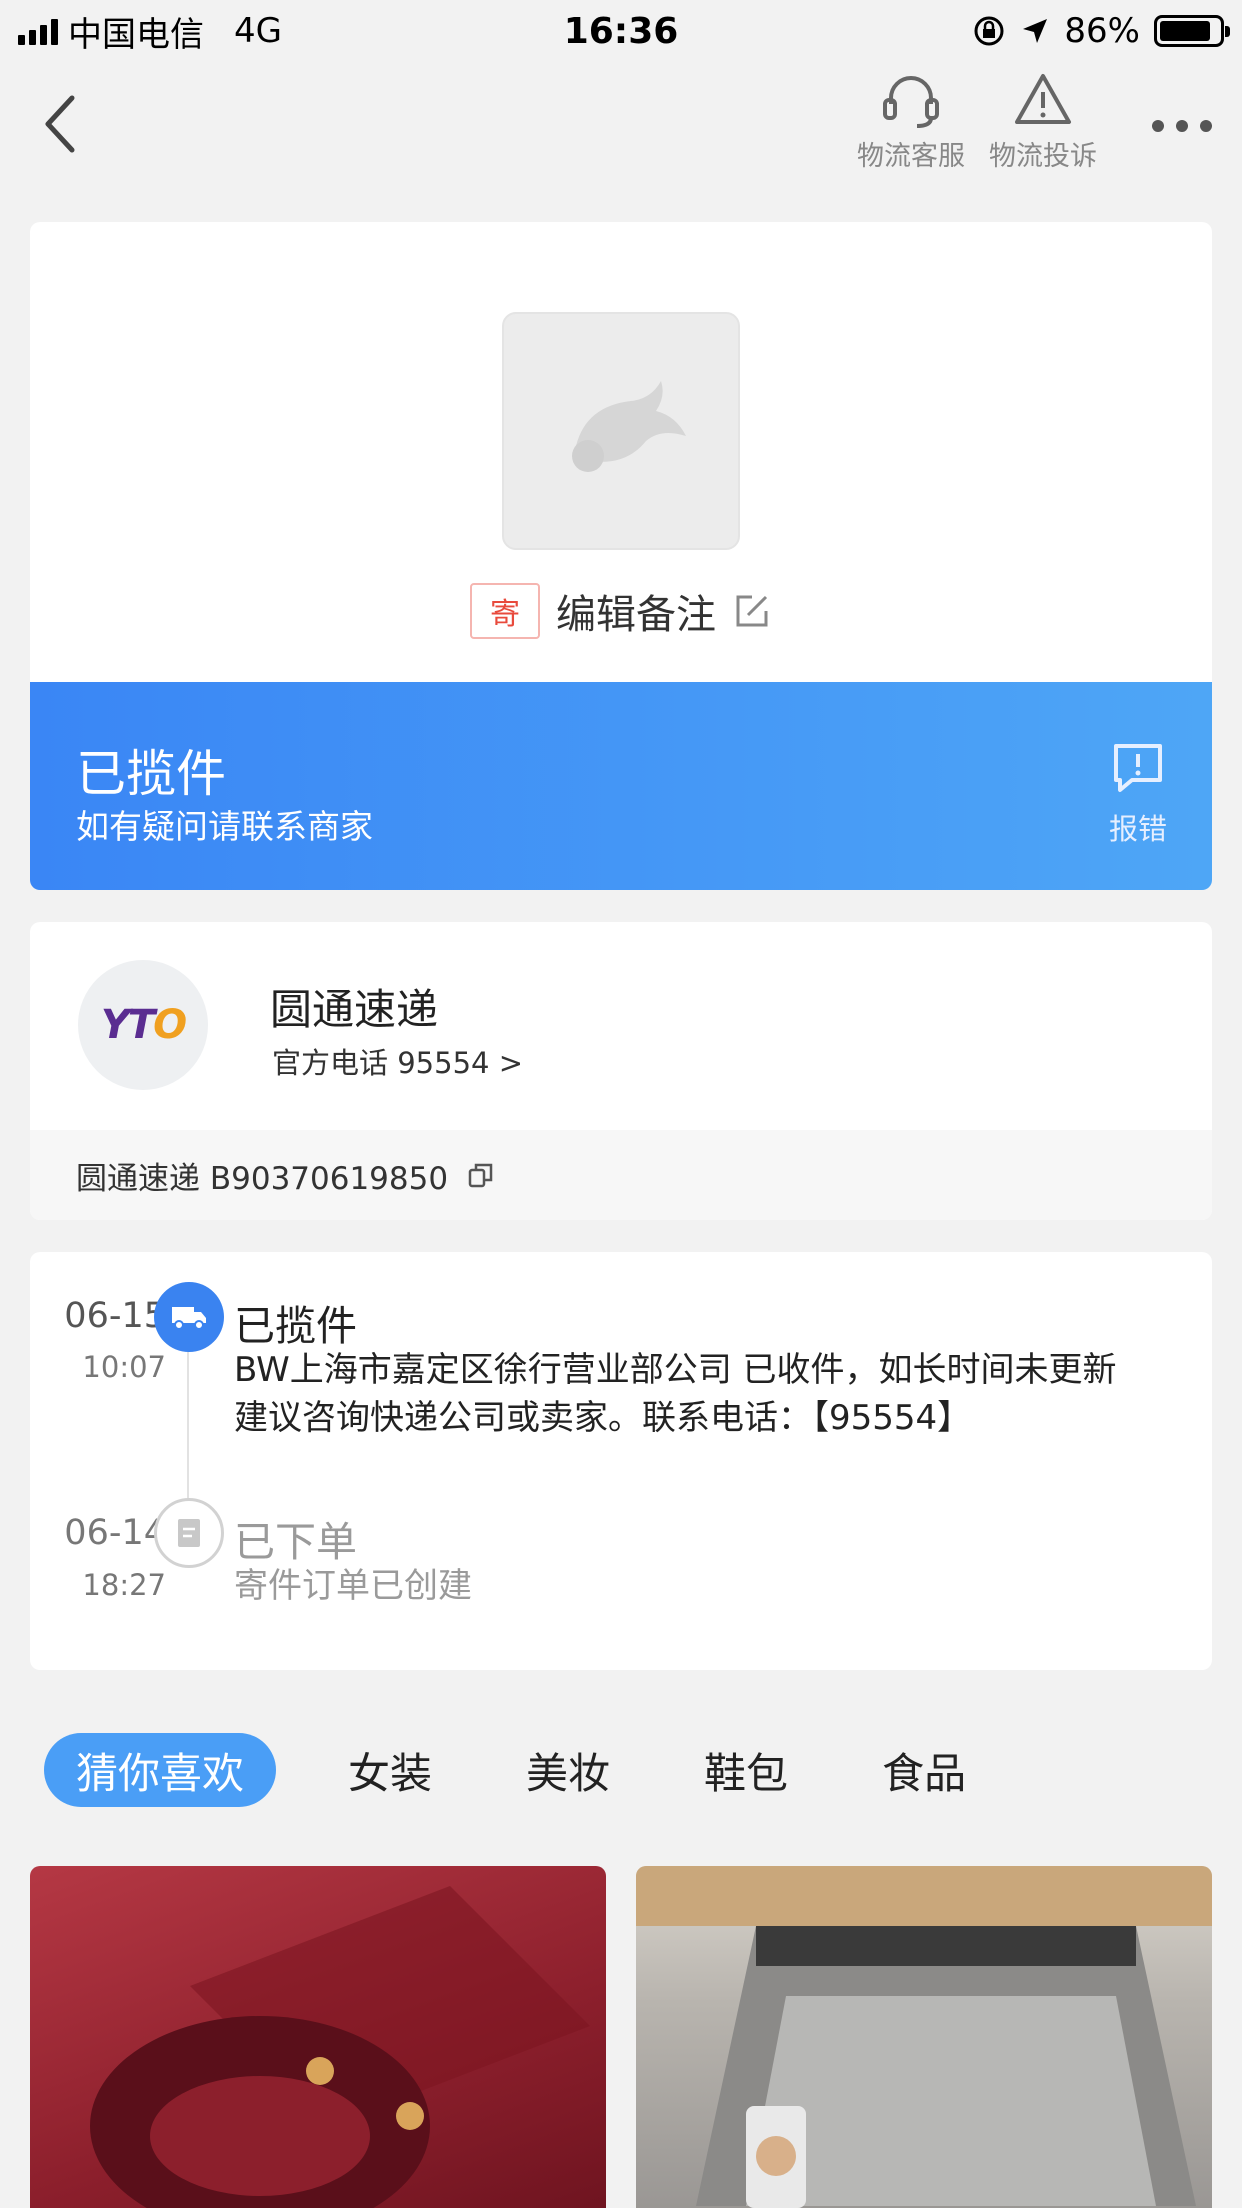 This screenshot has width=1242, height=2208. I want to click on range-hood-image, so click(924, 2037).